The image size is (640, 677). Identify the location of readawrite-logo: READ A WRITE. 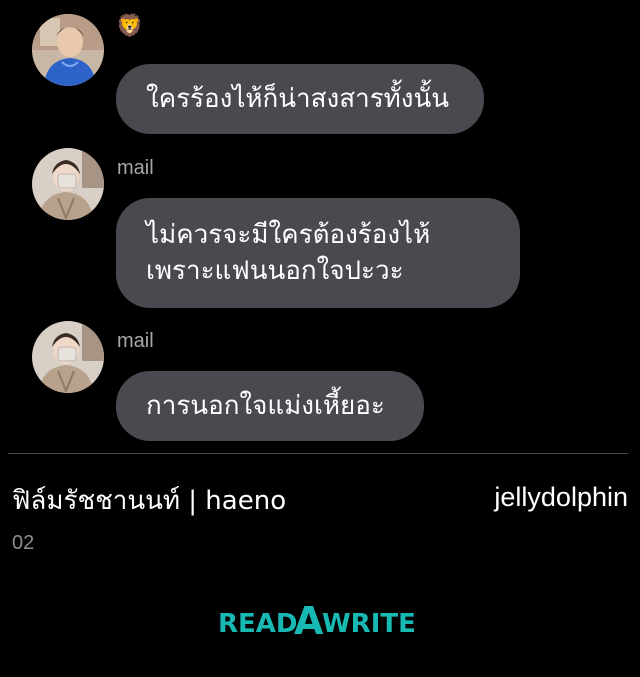
(317, 618).